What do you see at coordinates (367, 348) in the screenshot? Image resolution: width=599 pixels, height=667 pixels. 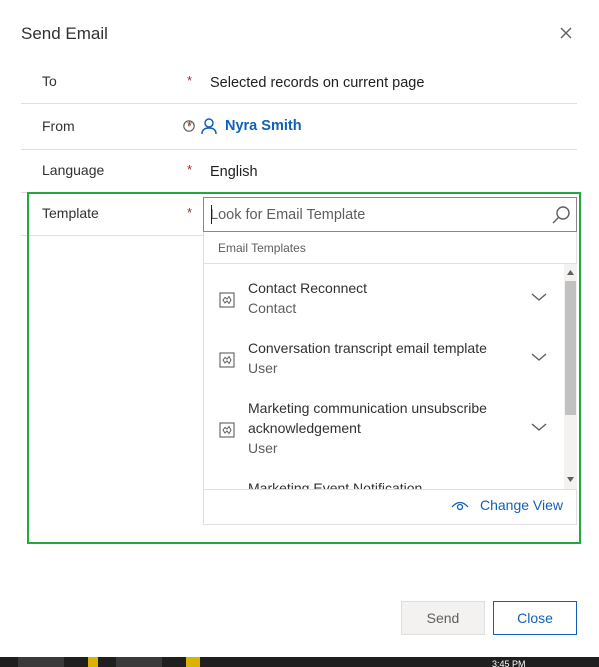 I see `template-name: Conversation transcript email template` at bounding box center [367, 348].